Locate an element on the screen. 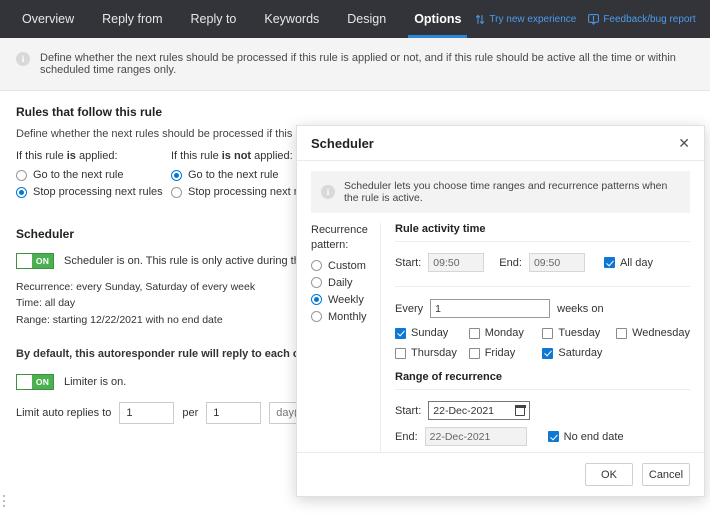 Image resolution: width=710 pixels, height=518 pixels. weekday-label-thursday: Thursday is located at coordinates (434, 353).